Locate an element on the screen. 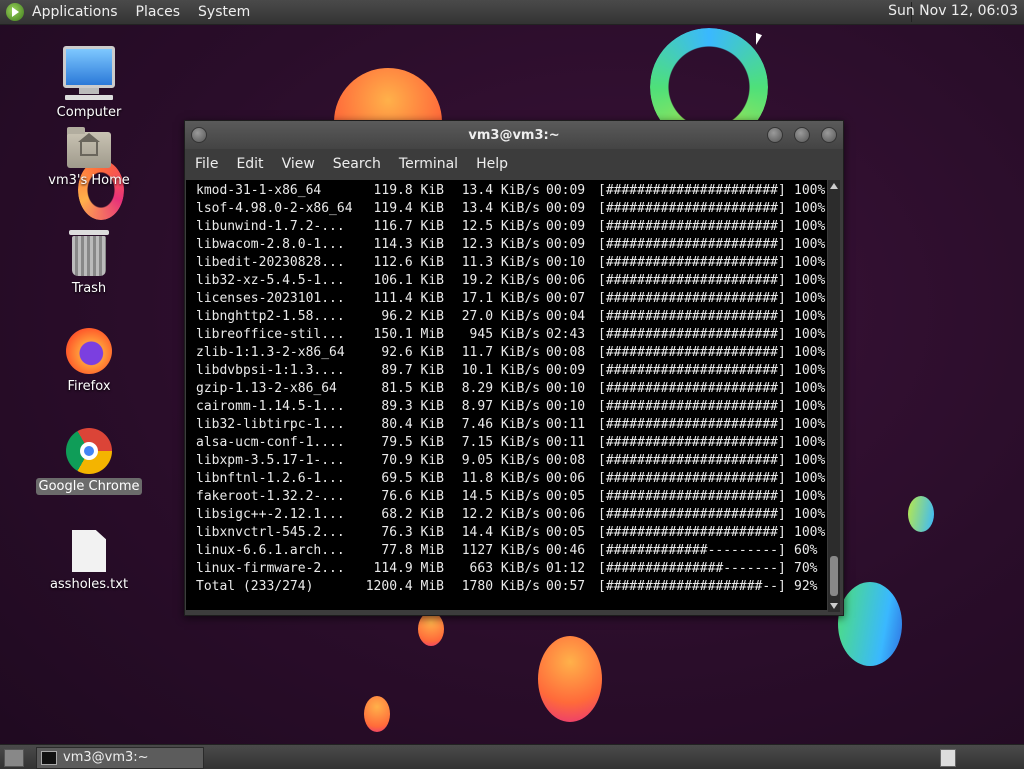 This screenshot has width=1024, height=769. desktop-icon-home: vm3's Home is located at coordinates (89, 158).